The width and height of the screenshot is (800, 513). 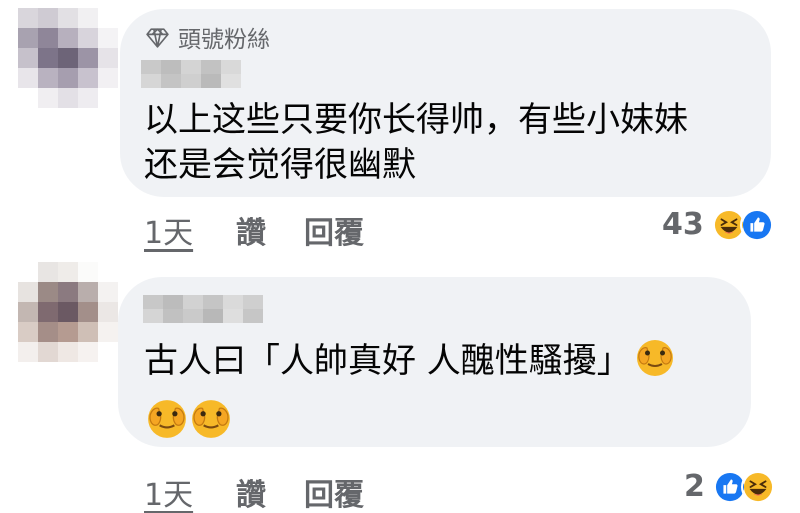 What do you see at coordinates (718, 224) in the screenshot?
I see `reaction-summary: 43` at bounding box center [718, 224].